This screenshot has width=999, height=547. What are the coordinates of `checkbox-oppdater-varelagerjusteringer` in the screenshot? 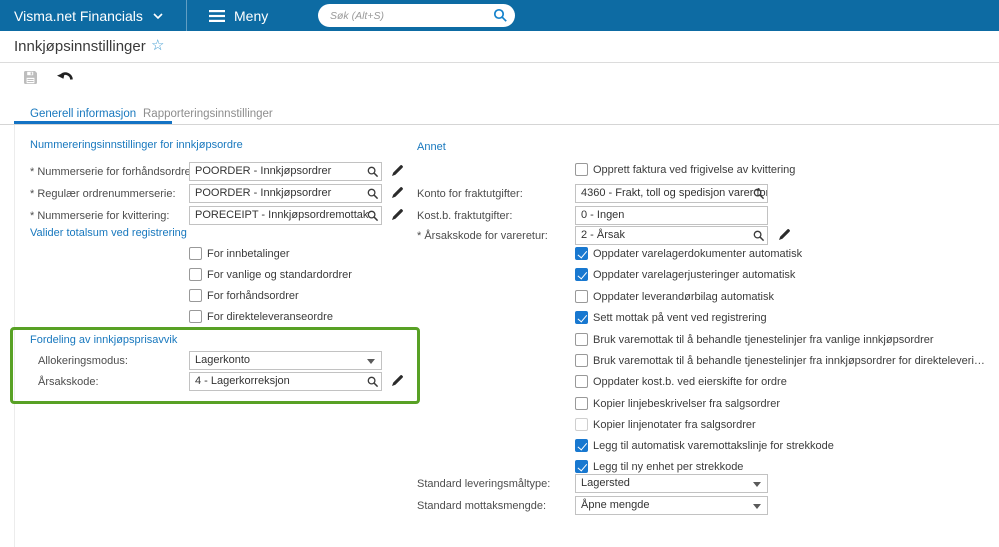 It's located at (581, 274).